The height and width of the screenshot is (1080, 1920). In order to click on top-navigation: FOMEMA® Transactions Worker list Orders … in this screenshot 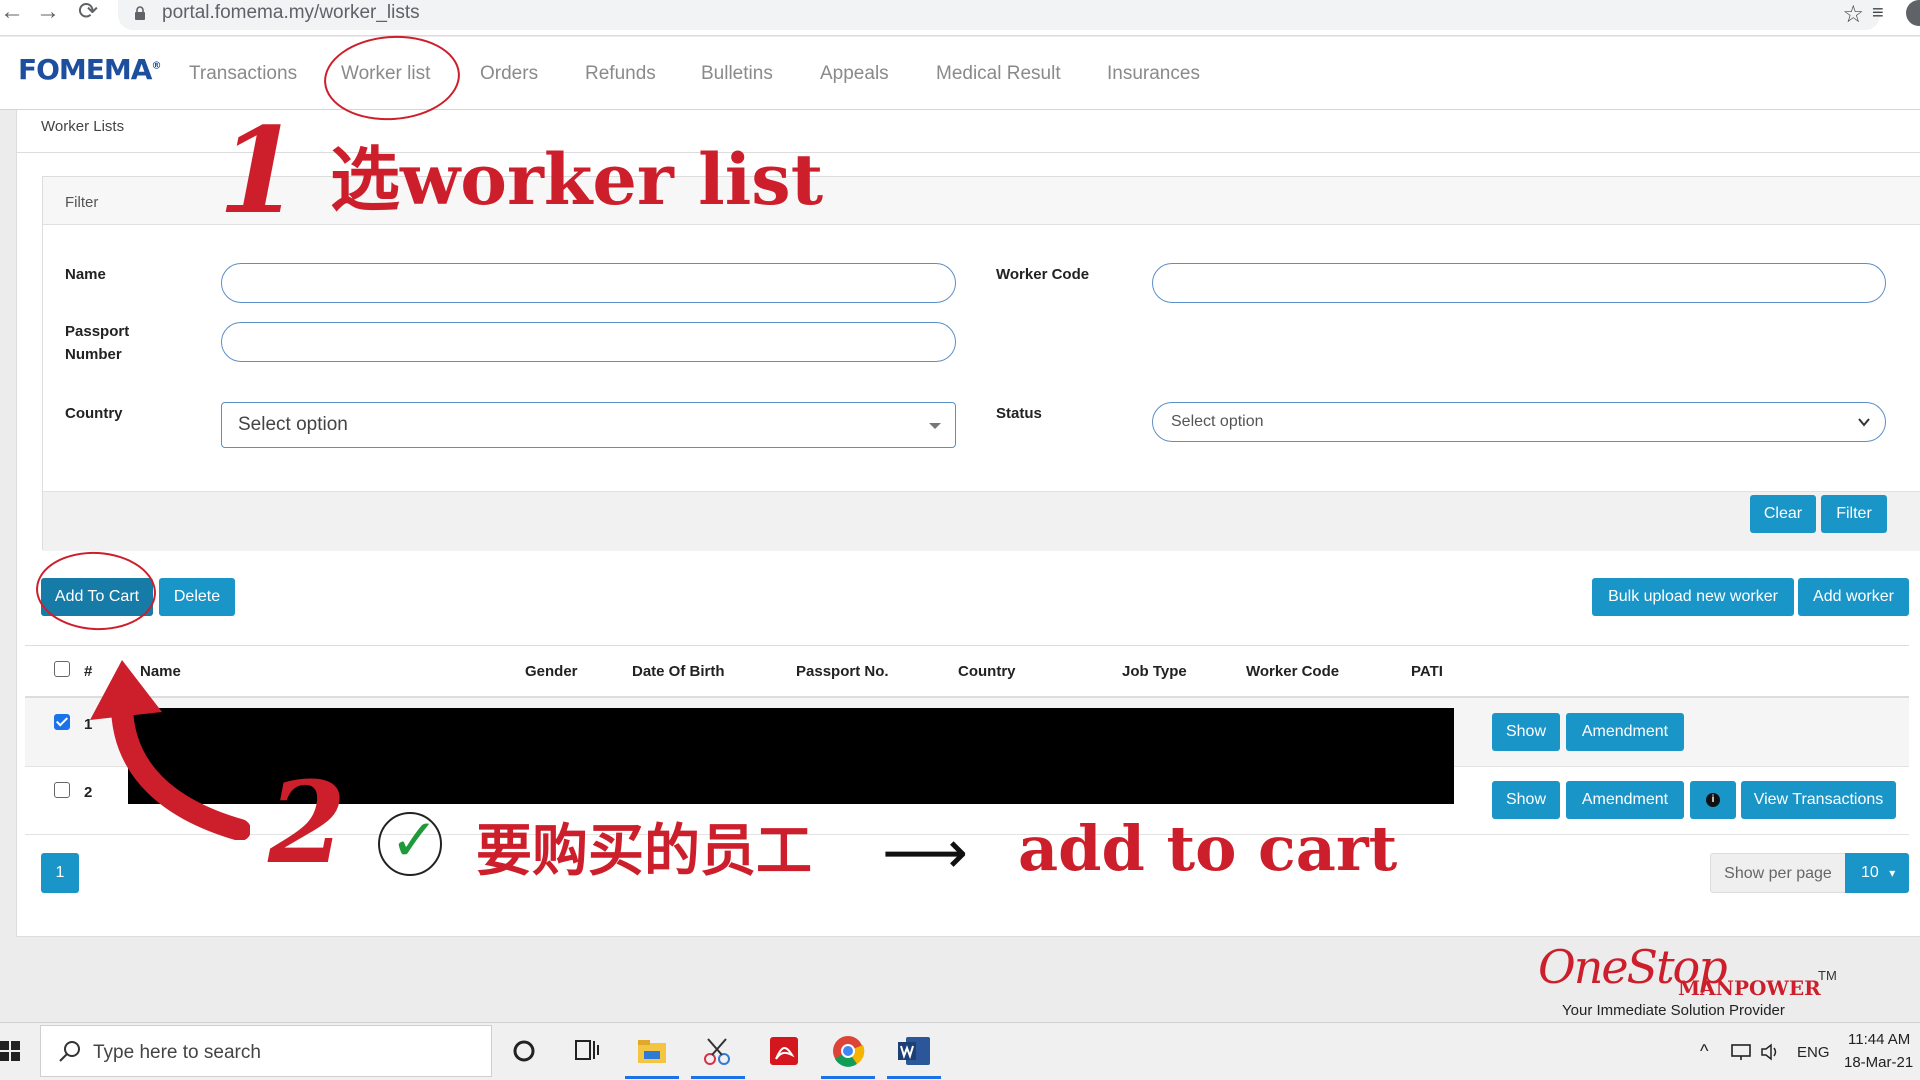, I will do `click(960, 73)`.